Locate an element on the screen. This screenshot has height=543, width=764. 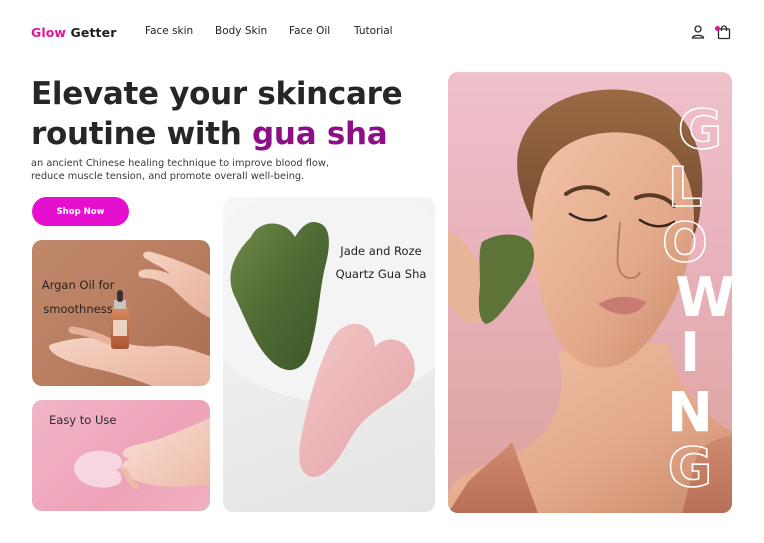
nav-link-face-skin: Face skin is located at coordinates (169, 31).